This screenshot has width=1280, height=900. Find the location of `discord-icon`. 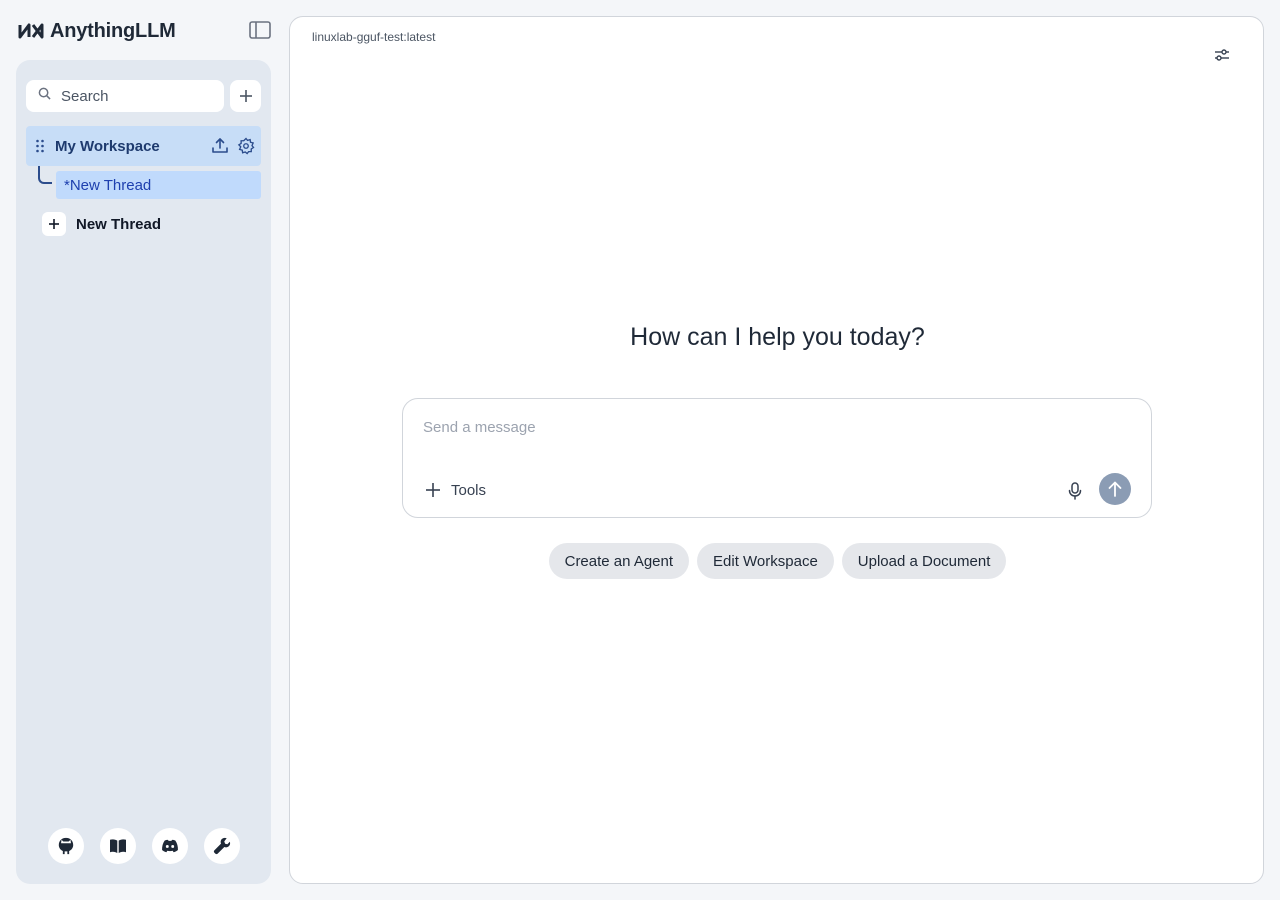

discord-icon is located at coordinates (170, 846).